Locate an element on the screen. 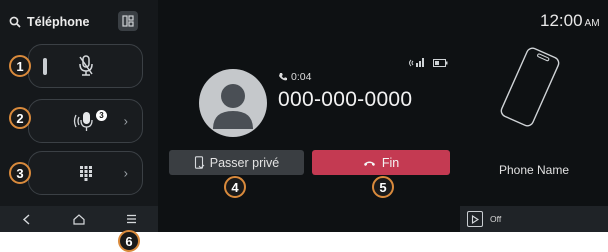 This screenshot has width=608, height=252. app-title: Téléphone is located at coordinates (58, 22).